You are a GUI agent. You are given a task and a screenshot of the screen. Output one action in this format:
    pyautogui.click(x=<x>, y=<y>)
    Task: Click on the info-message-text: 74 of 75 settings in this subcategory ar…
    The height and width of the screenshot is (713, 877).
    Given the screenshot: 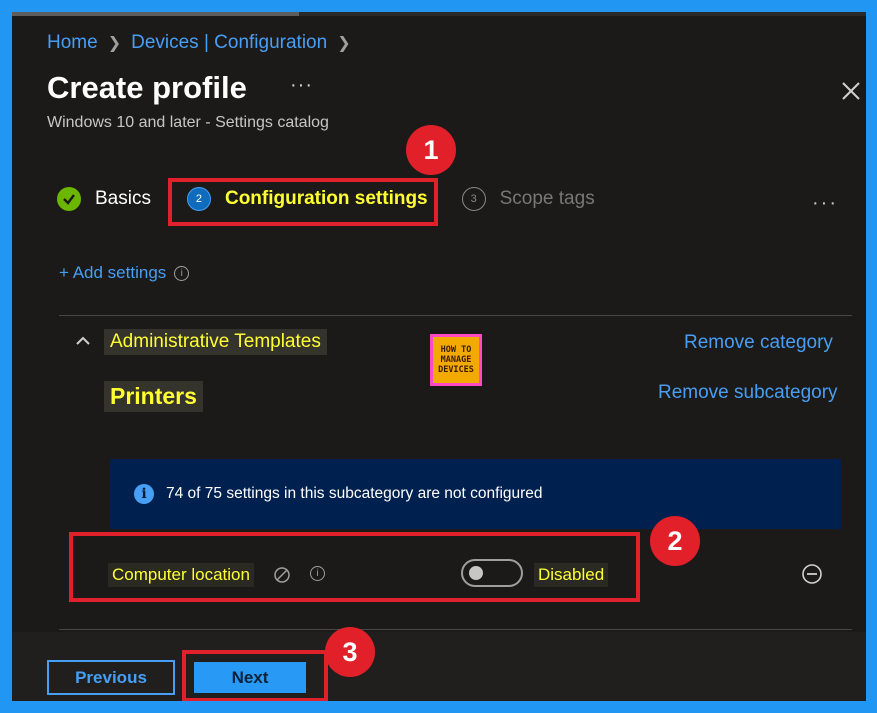 What is the action you would take?
    pyautogui.click(x=354, y=493)
    